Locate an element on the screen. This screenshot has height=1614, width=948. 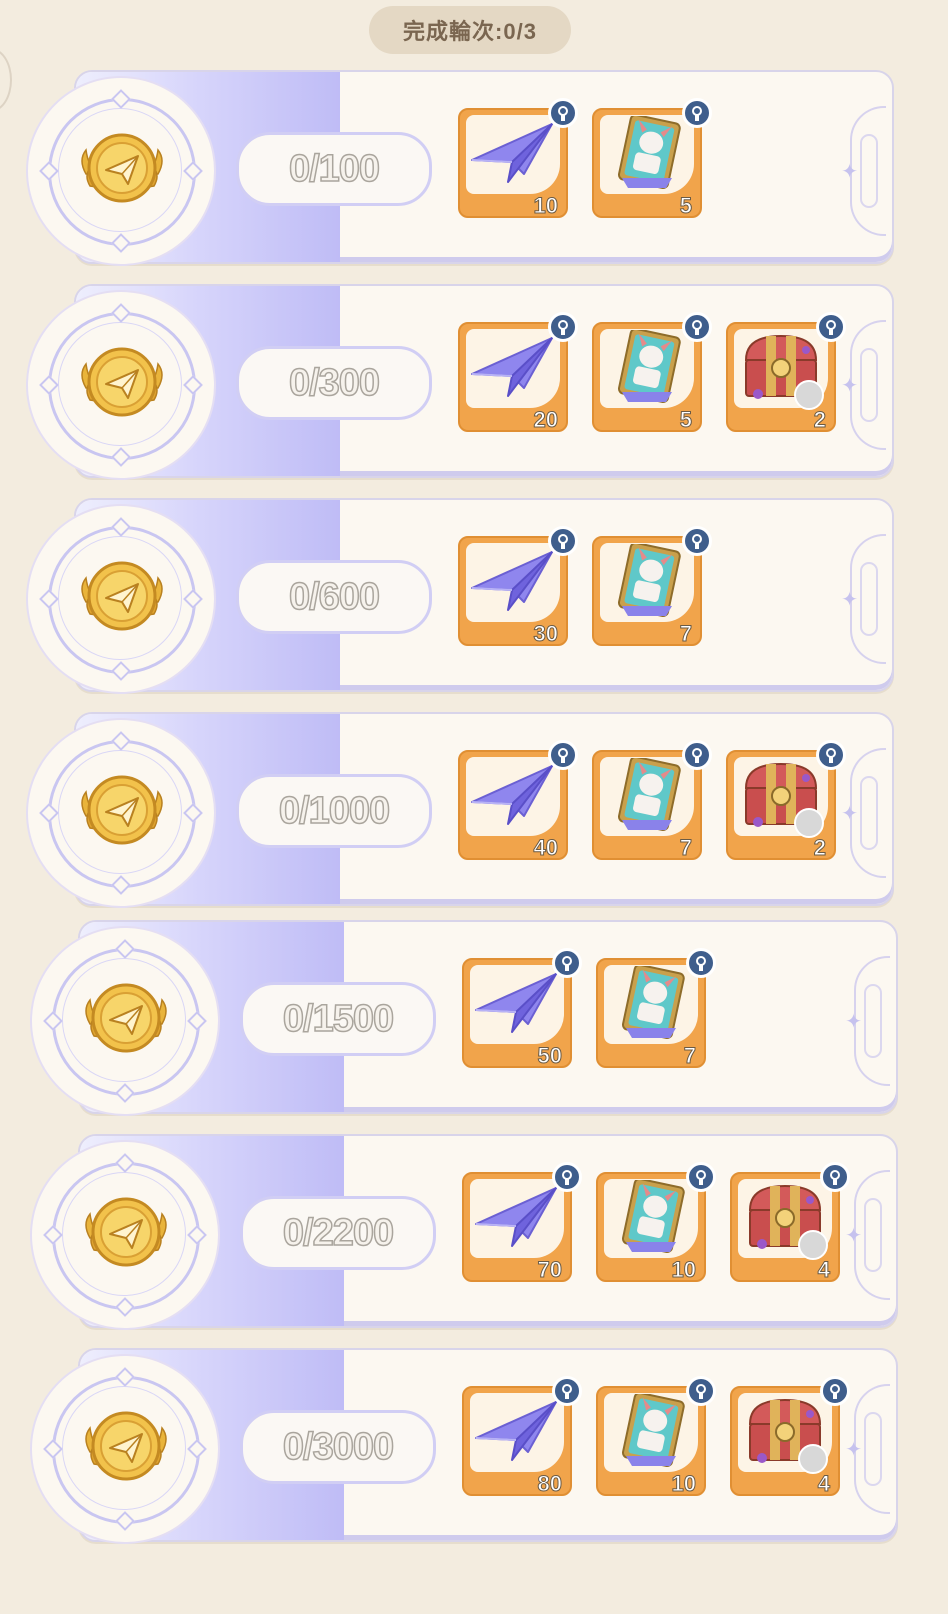
reward-tier-row-6: ✦ 0/2200 70 10 4 is located at coordinates (465, 1231).